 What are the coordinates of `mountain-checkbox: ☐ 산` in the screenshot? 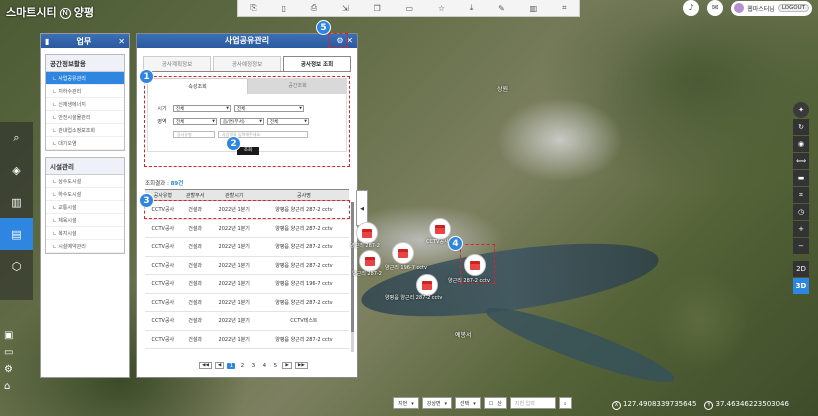 It's located at (495, 403).